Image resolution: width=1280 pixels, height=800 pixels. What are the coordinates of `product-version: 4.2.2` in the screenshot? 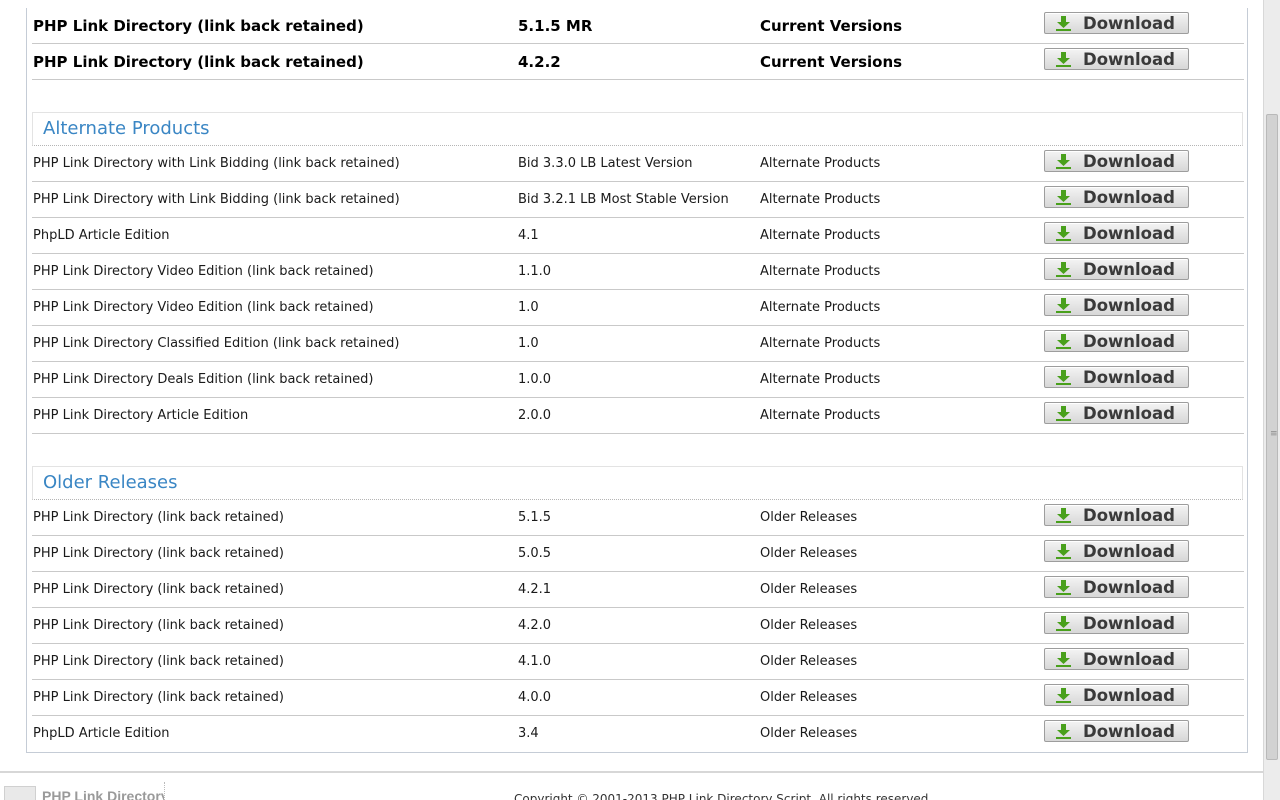 It's located at (539, 62).